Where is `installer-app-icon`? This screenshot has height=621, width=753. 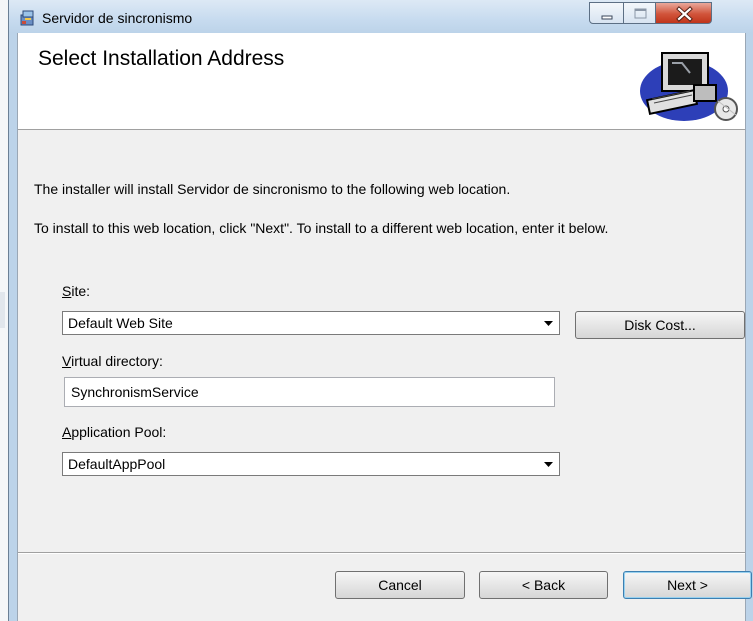
installer-app-icon is located at coordinates (27, 18).